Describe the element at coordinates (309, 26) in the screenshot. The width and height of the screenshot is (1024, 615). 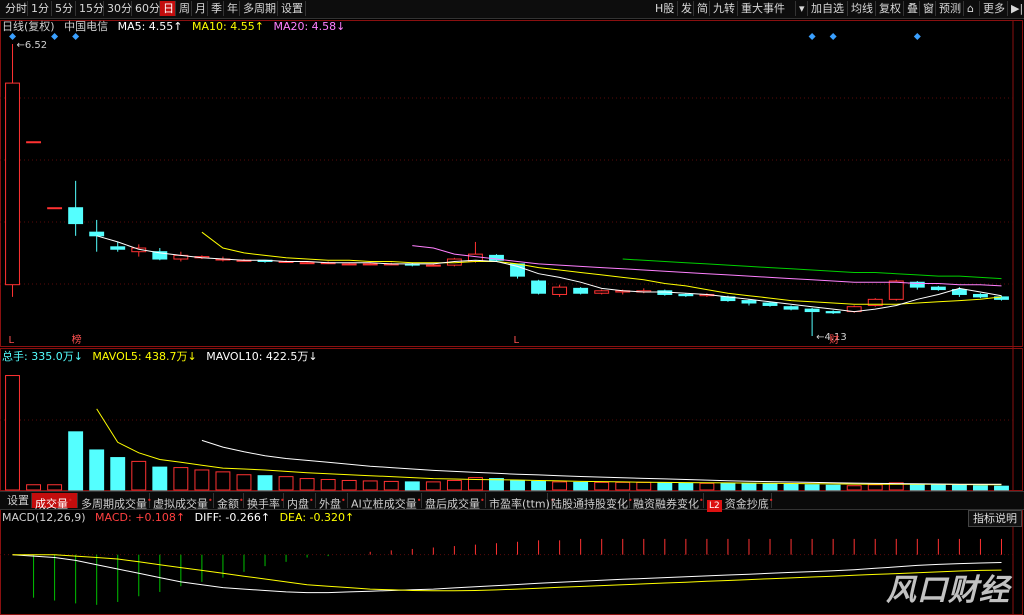
I see `ma20-label: MA20: 4.58↓` at that location.